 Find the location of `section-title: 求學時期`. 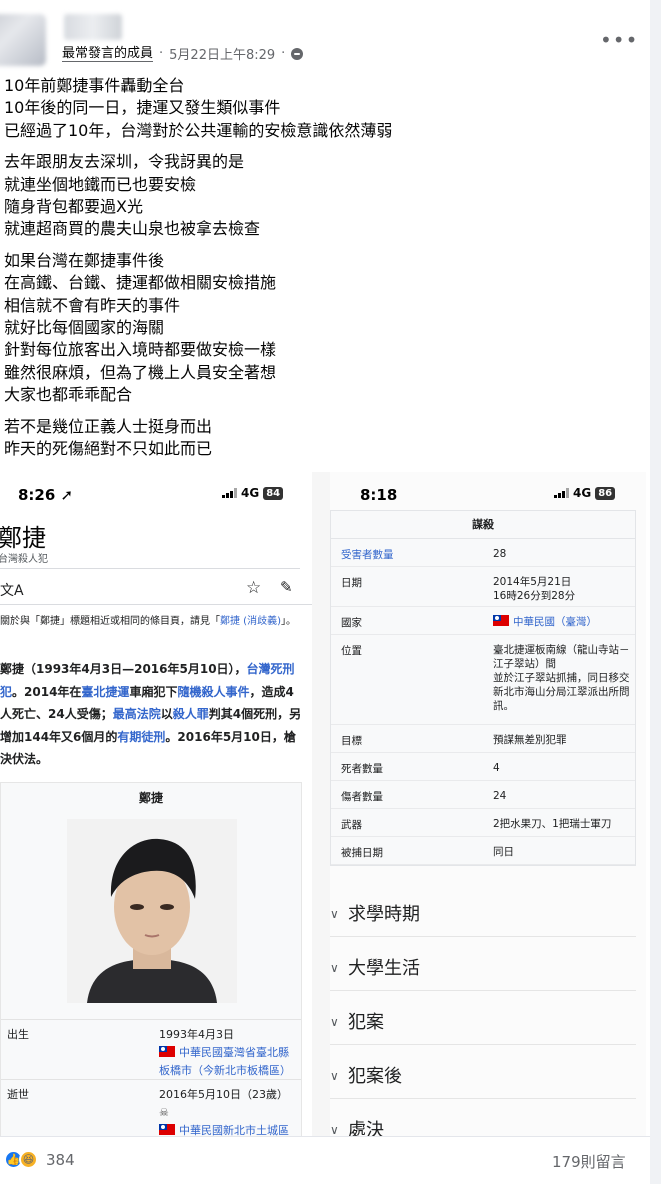

section-title: 求學時期 is located at coordinates (384, 914).